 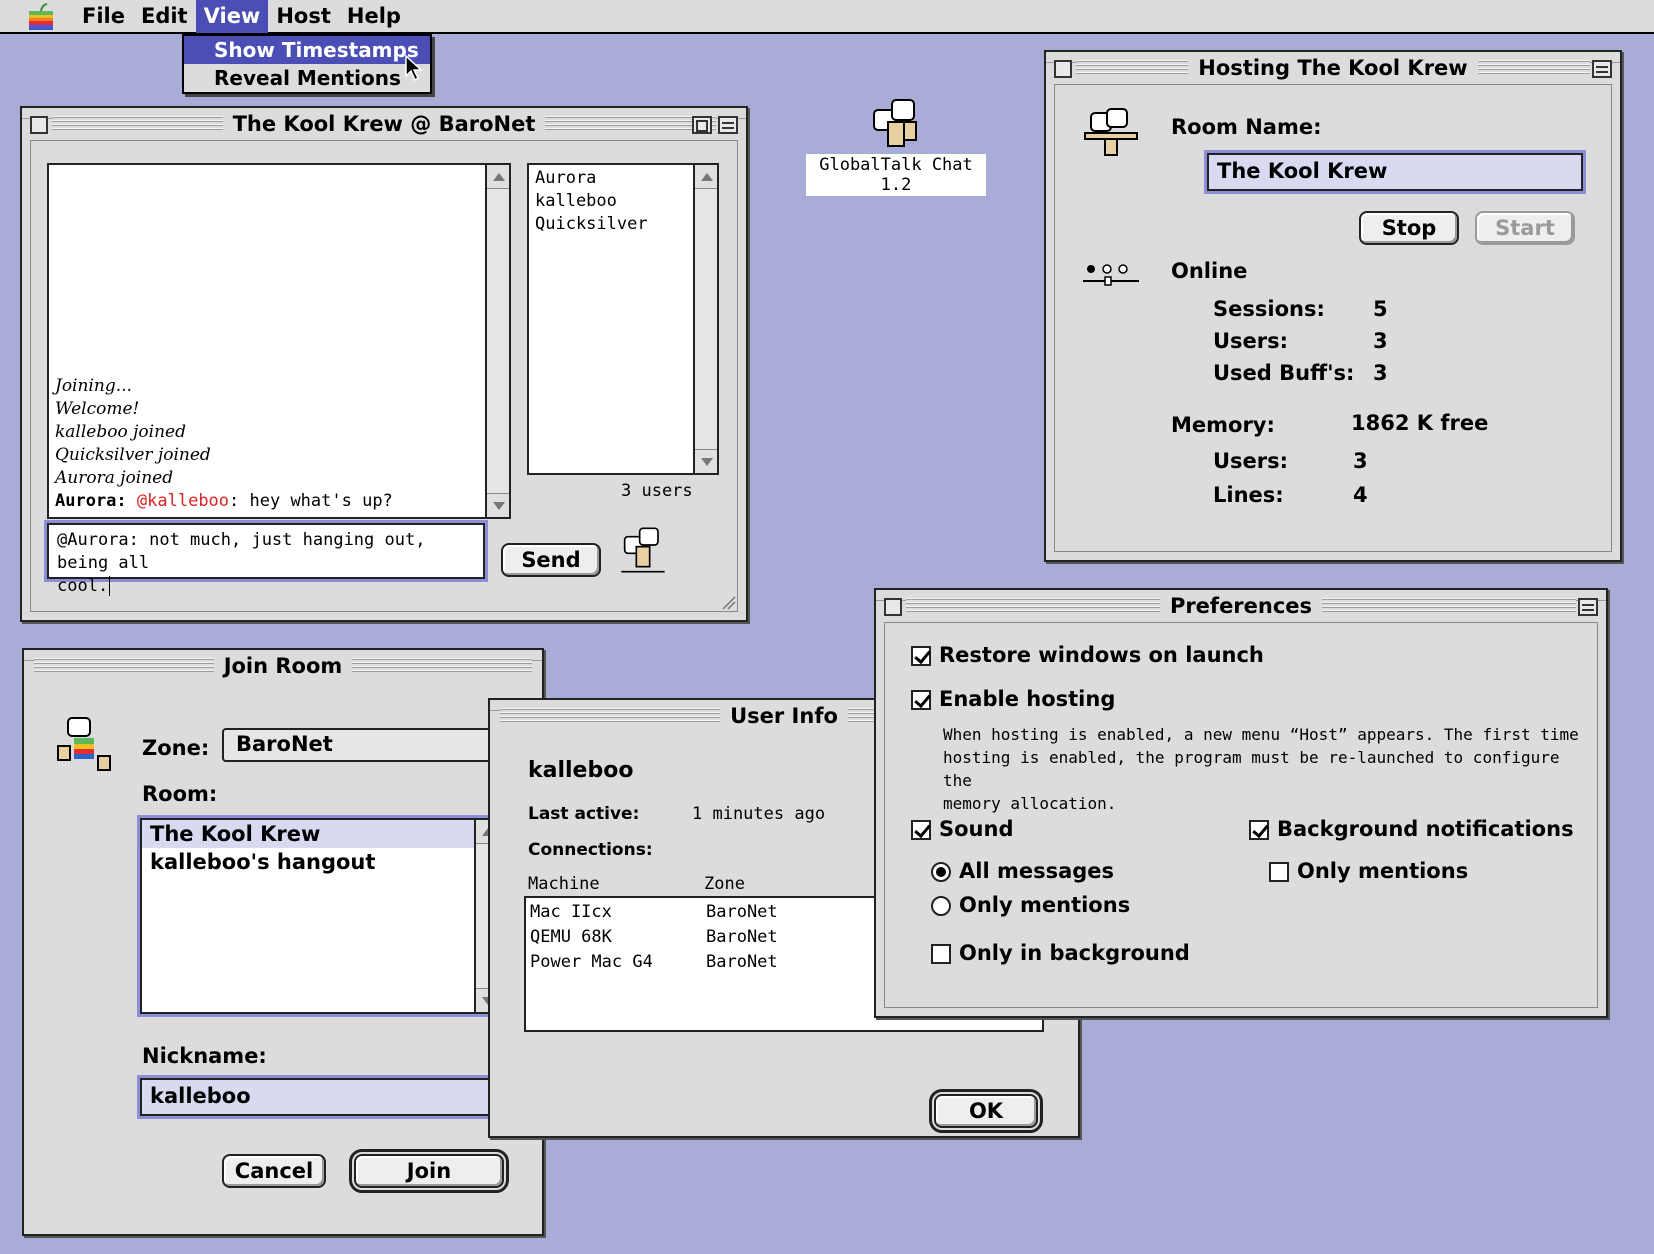 What do you see at coordinates (1013, 699) in the screenshot?
I see `enable-hosting-option: Enable hosting` at bounding box center [1013, 699].